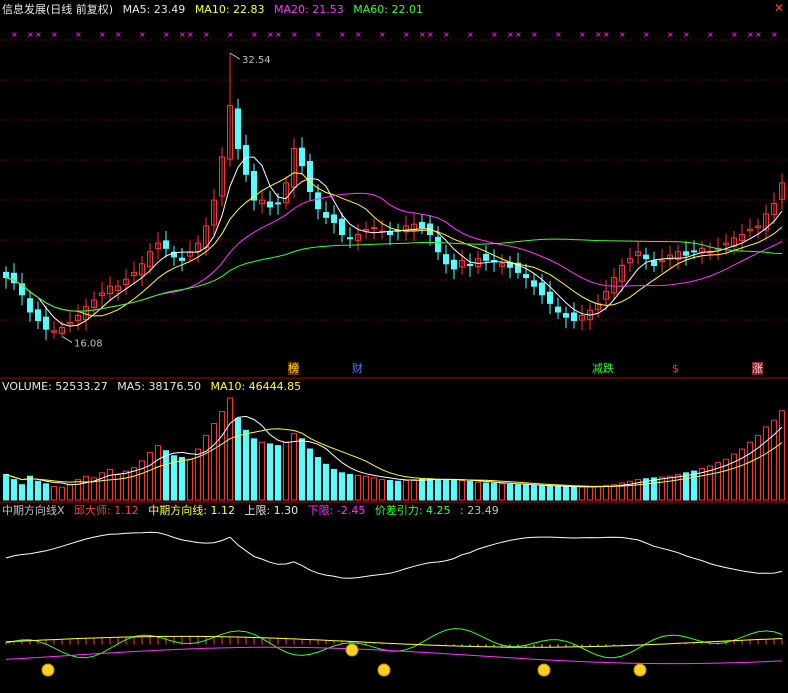 The image size is (788, 693). I want to click on low-price-label: 16.08, so click(88, 343).